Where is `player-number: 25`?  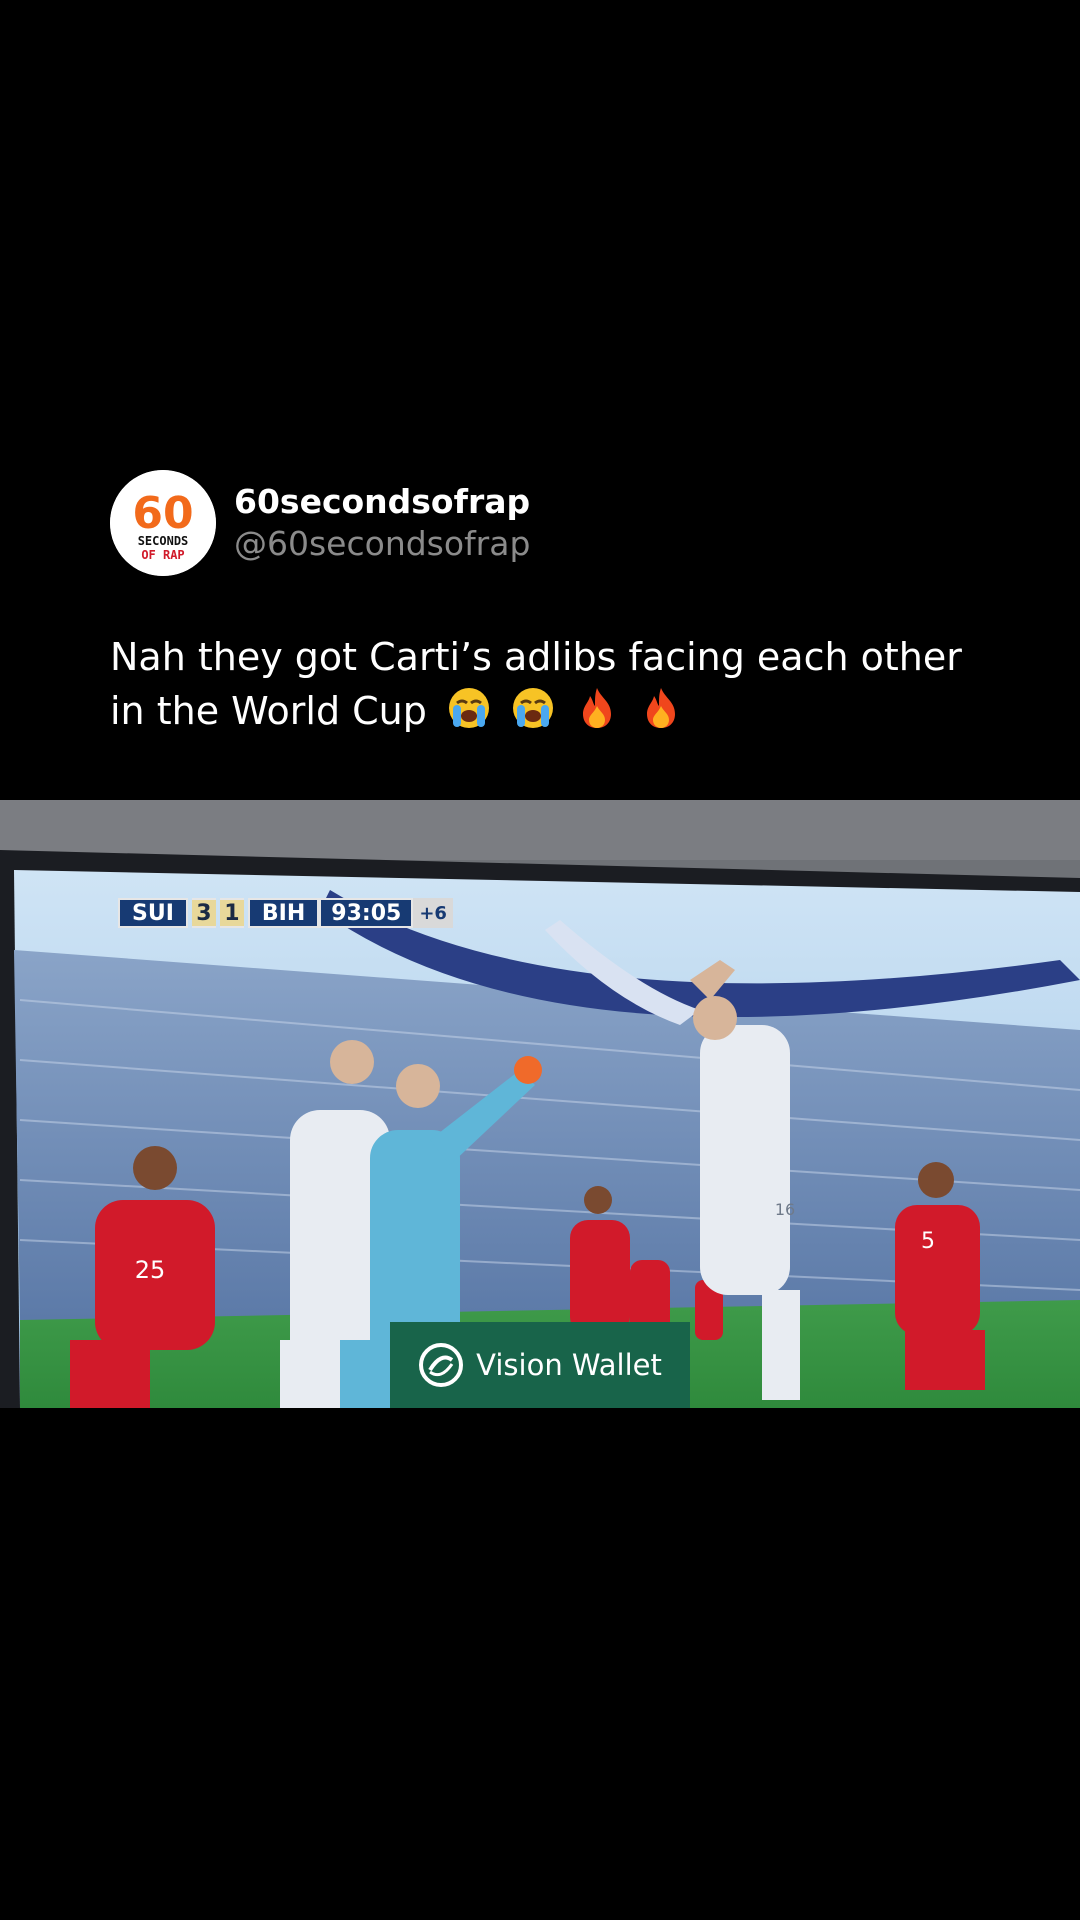
player-number: 25 is located at coordinates (150, 1270).